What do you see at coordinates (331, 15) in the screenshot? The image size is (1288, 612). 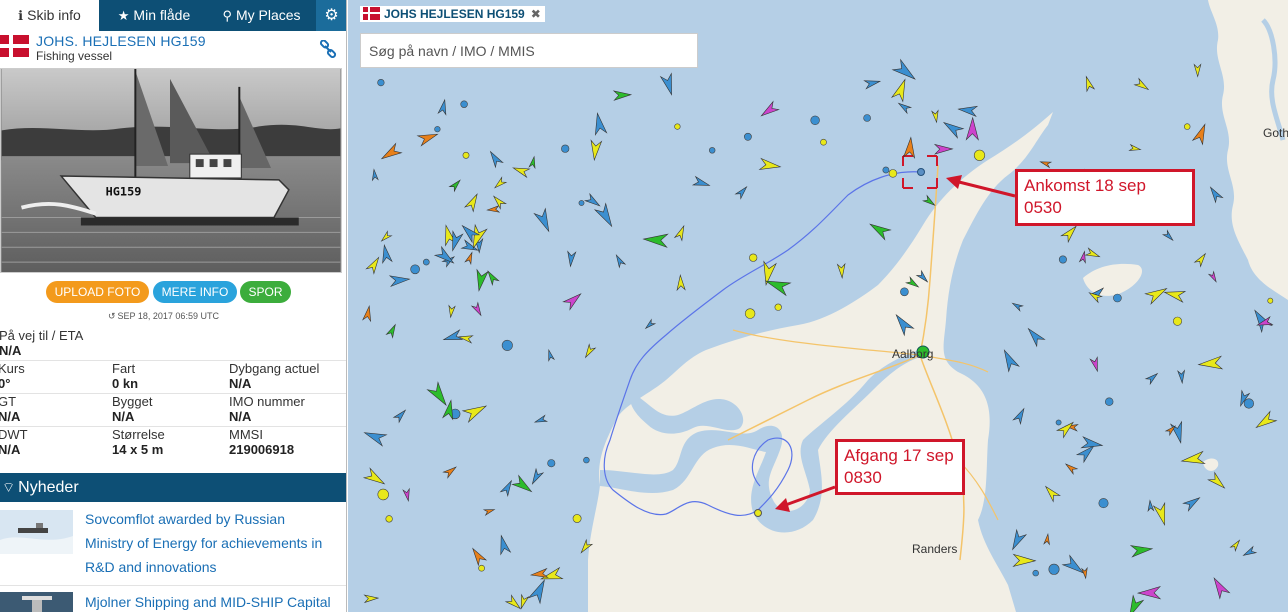 I see `settings-button: ⚙` at bounding box center [331, 15].